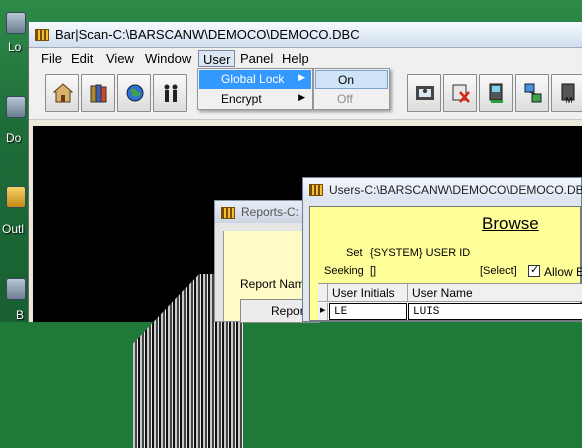  I want to click on people-icon, so click(171, 93).